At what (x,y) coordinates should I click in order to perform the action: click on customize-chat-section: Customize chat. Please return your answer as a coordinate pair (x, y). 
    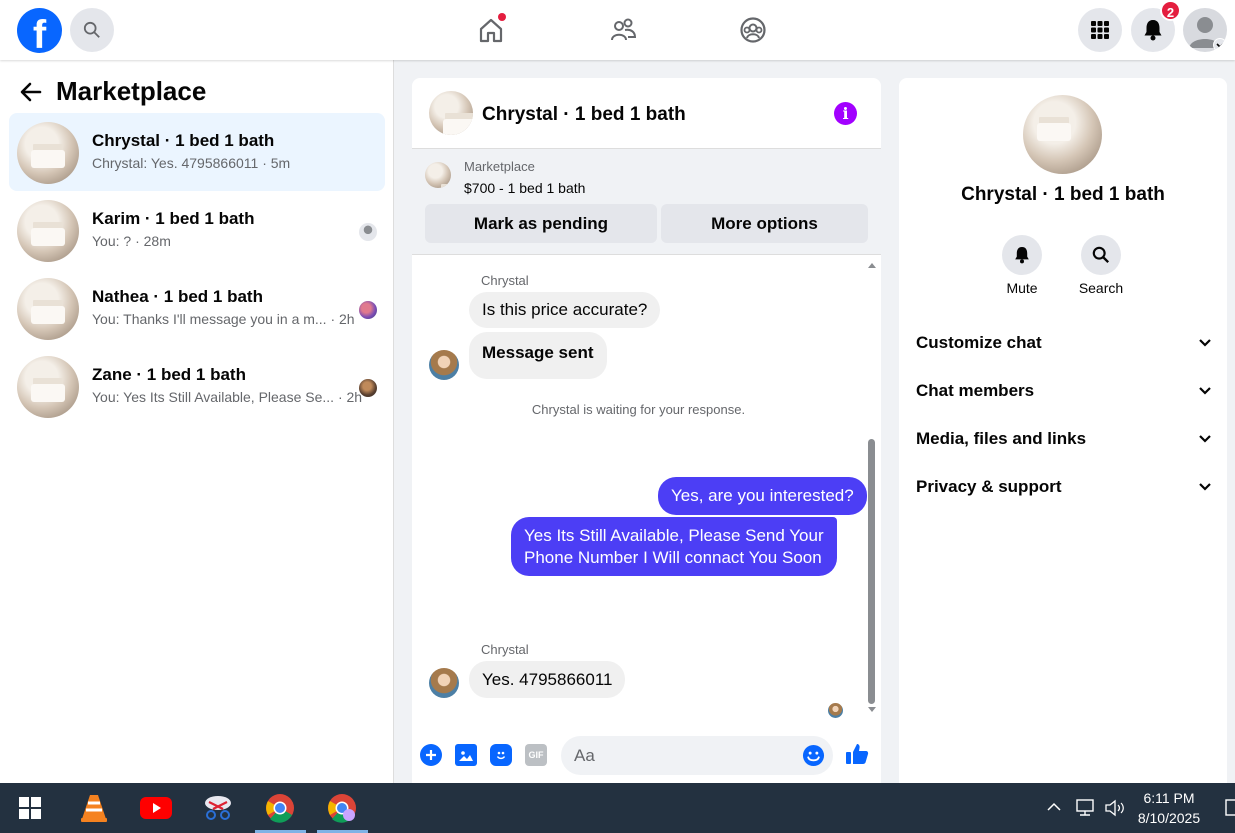
    Looking at the image, I should click on (1064, 343).